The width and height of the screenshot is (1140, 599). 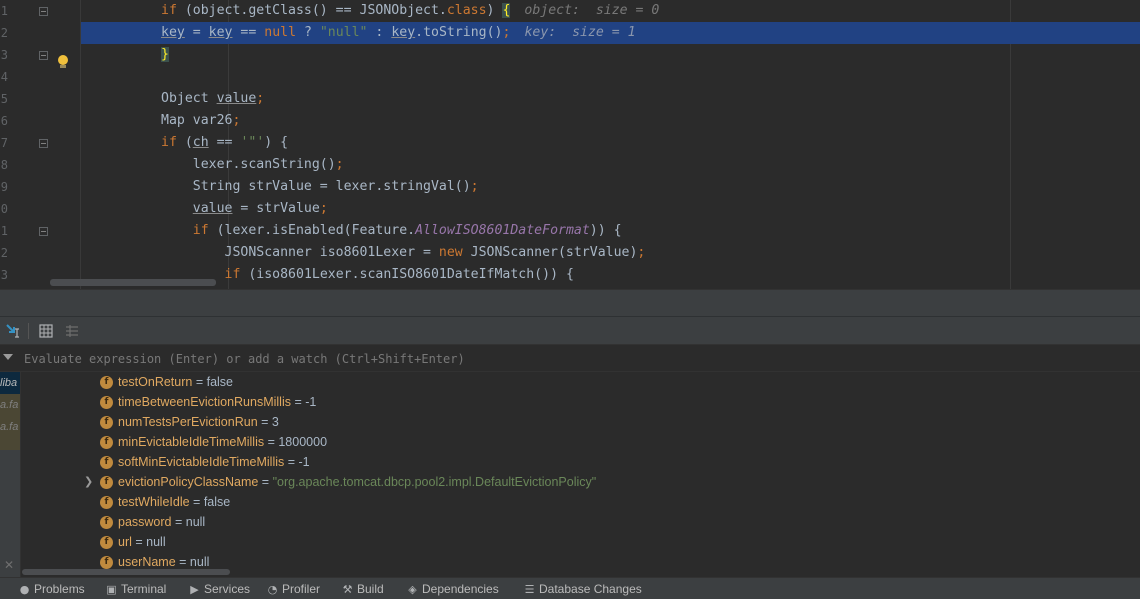 I want to click on show-execution-point-icon, so click(x=13, y=331).